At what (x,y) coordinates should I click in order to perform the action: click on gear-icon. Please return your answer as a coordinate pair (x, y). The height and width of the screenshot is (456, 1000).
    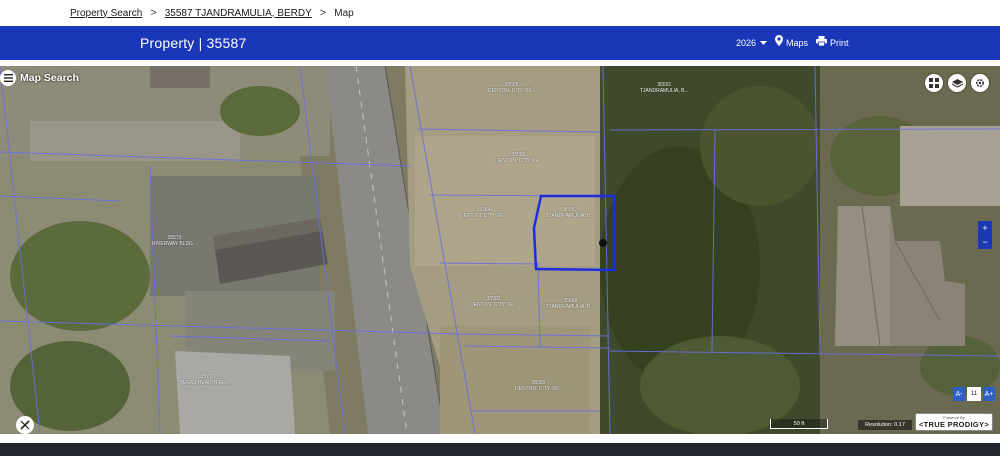
    Looking at the image, I should click on (980, 83).